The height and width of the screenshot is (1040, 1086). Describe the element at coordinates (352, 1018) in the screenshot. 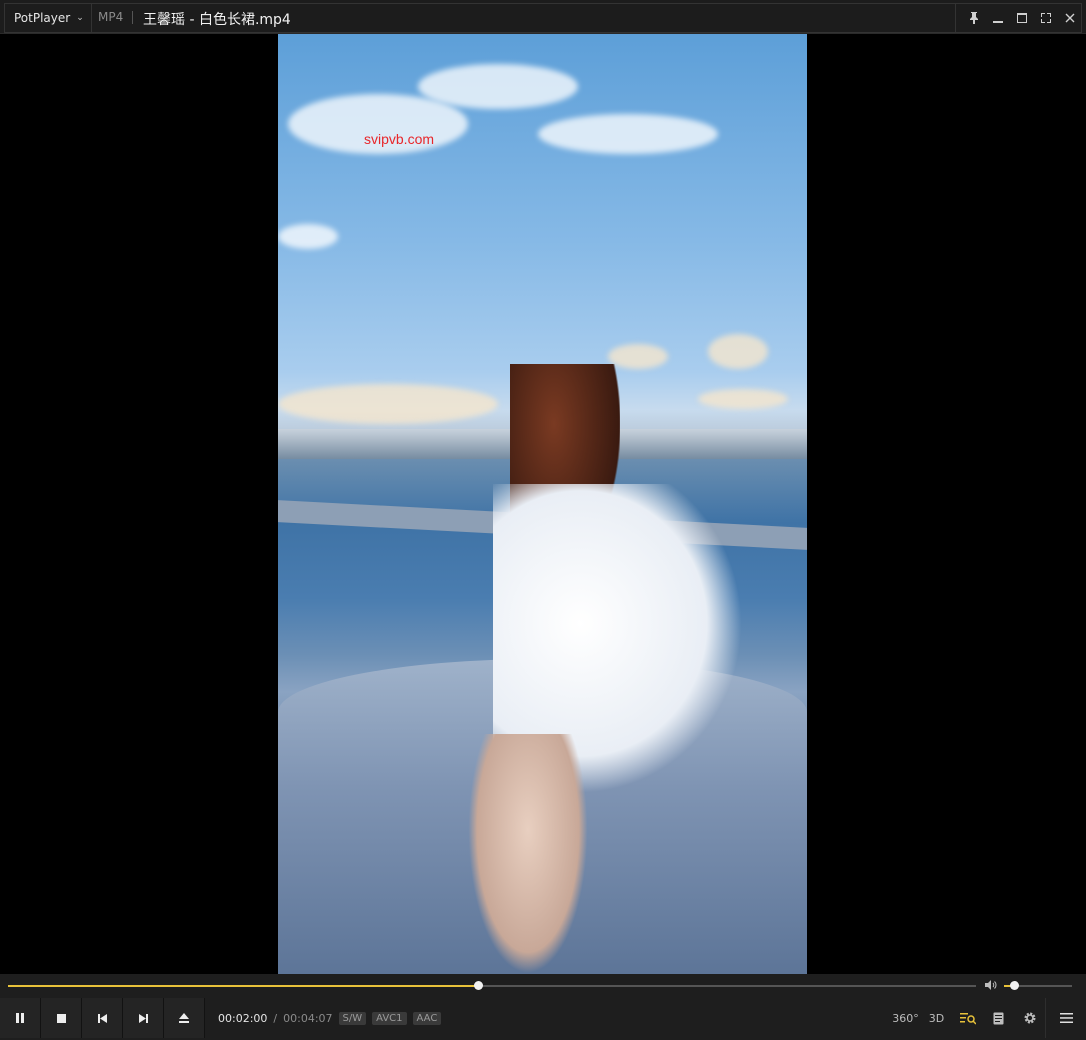

I see `decoder-badge: S/W` at that location.